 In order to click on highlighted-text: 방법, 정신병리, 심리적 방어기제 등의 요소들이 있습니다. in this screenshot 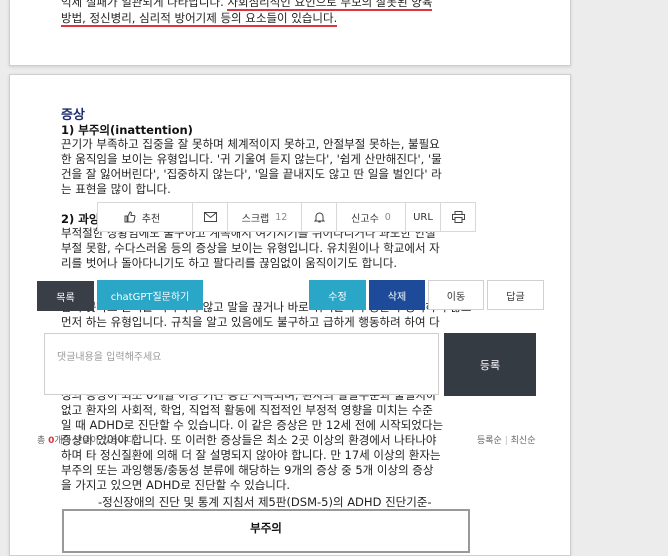, I will do `click(199, 19)`.